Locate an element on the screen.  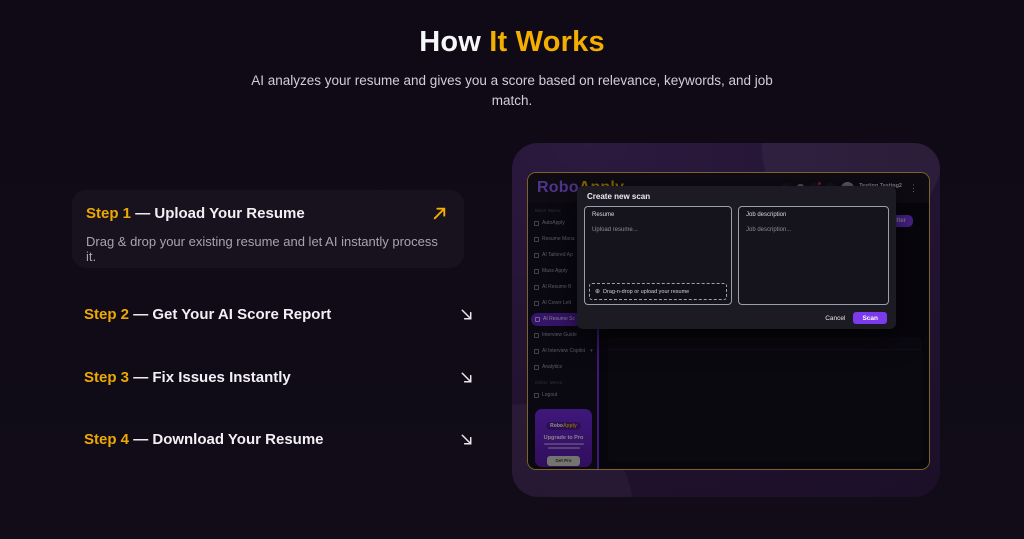
modal-footer: Cancel Scan is located at coordinates (856, 318).